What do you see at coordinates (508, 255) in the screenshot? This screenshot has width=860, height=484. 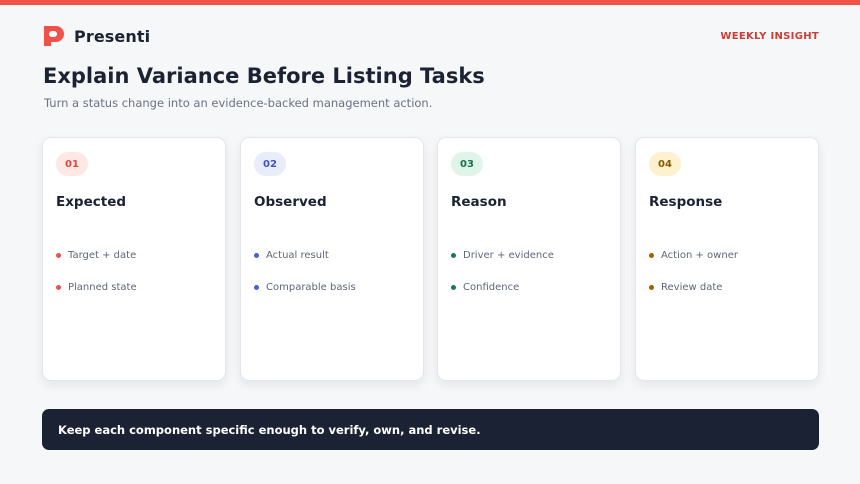 I see `bullet-text: Driver + evidence` at bounding box center [508, 255].